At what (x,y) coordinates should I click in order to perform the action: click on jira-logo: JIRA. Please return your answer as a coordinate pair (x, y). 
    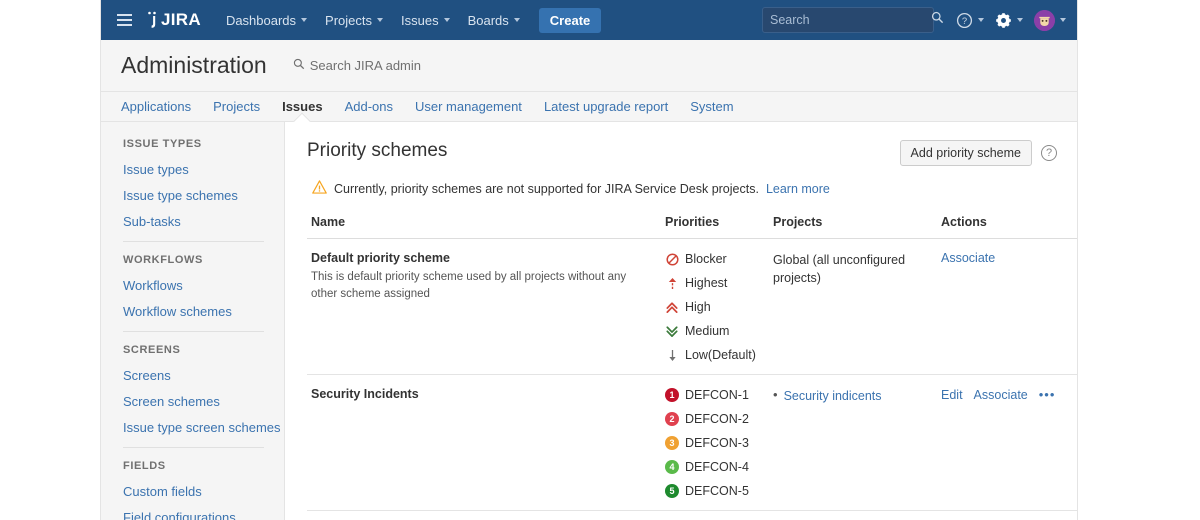
    Looking at the image, I should click on (173, 20).